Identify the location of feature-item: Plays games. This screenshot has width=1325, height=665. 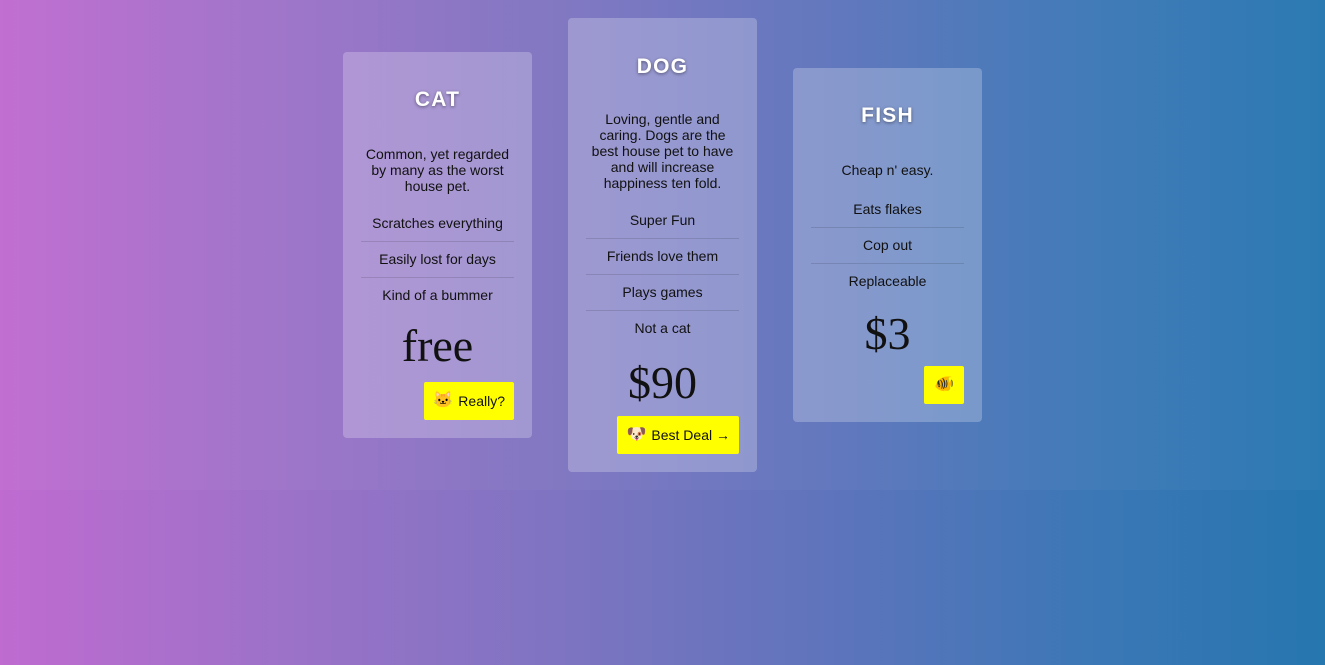
(662, 293).